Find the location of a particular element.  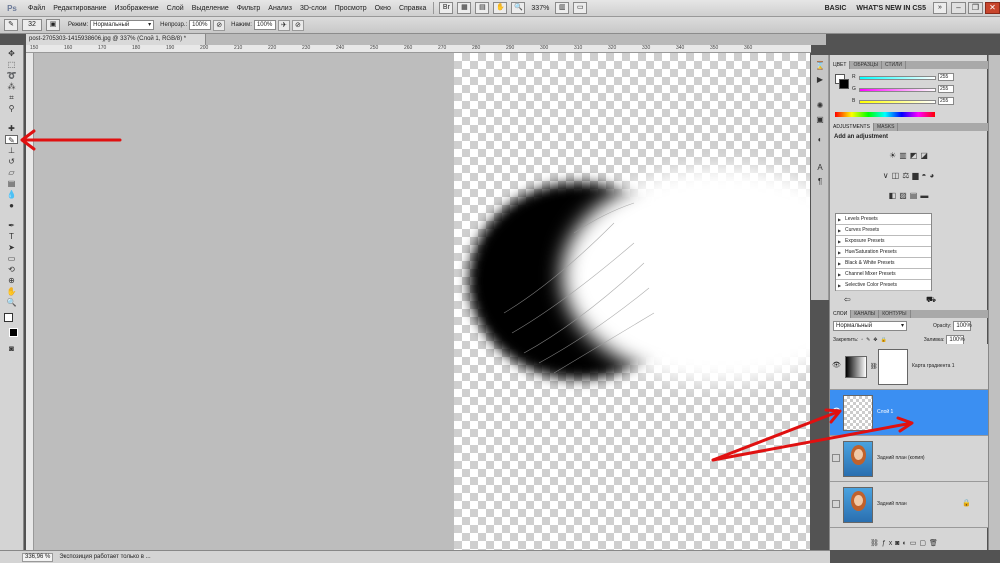

clone-stamp-tool-icon: ⊥ is located at coordinates (11, 150).